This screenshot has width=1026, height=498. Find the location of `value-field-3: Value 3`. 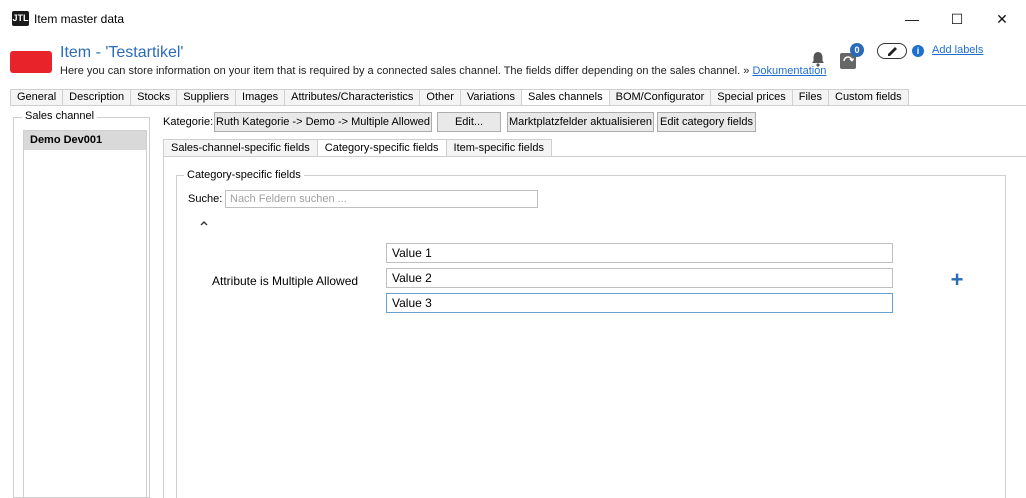

value-field-3: Value 3 is located at coordinates (639, 303).